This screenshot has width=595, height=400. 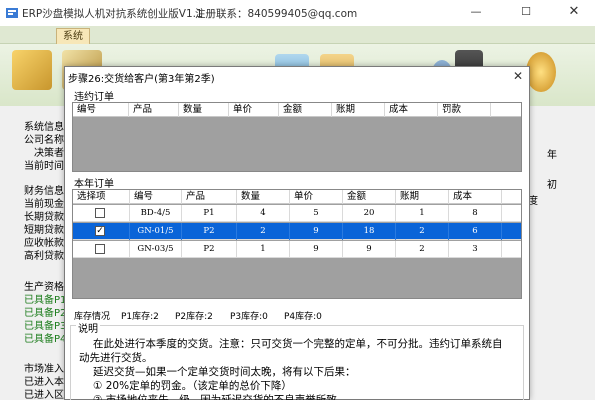 I want to click on breach-orders-grid: 编号 产品 数量 单价 金额 账期 成本 罚款, so click(x=297, y=137).